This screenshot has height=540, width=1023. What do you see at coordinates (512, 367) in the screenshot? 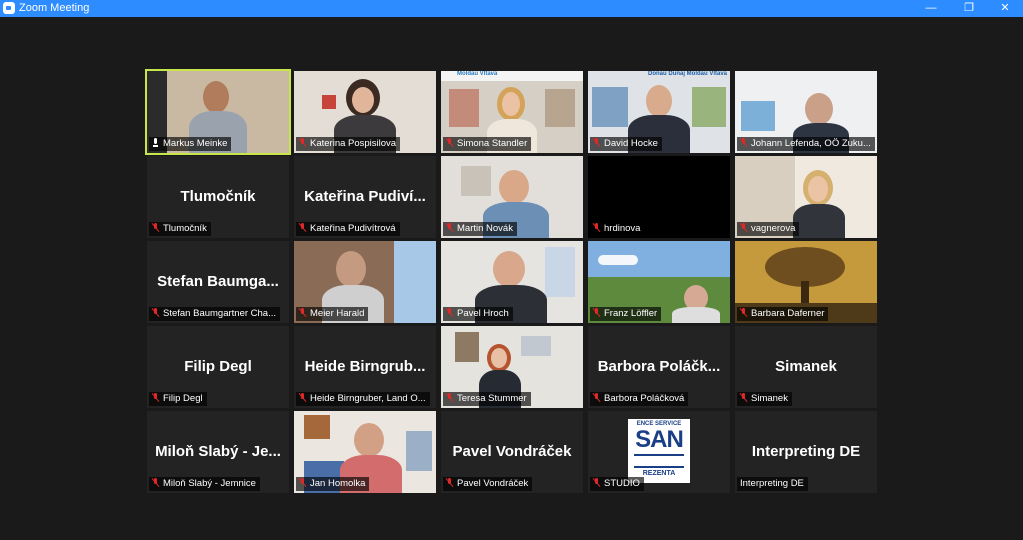
I see `participant-tile-teresa-stummer: Teresa Stummer` at bounding box center [512, 367].